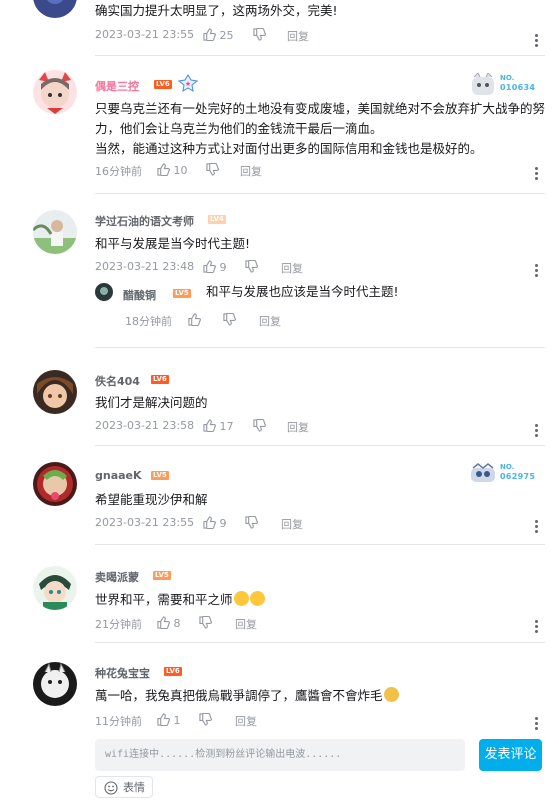 This screenshot has height=800, width=559. I want to click on like-count: 17, so click(226, 426).